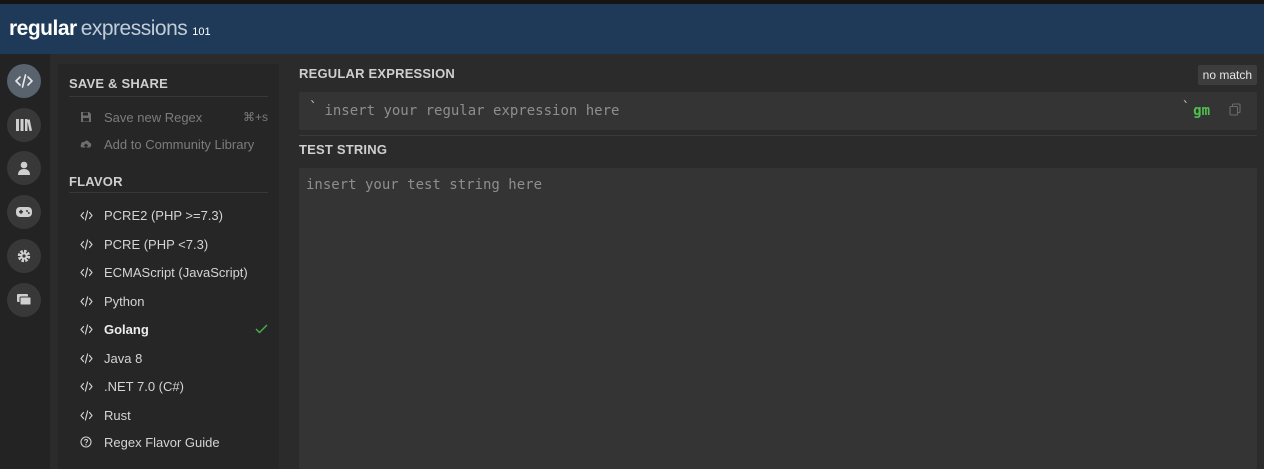 This screenshot has height=469, width=1264. I want to click on chat-icon, so click(24, 300).